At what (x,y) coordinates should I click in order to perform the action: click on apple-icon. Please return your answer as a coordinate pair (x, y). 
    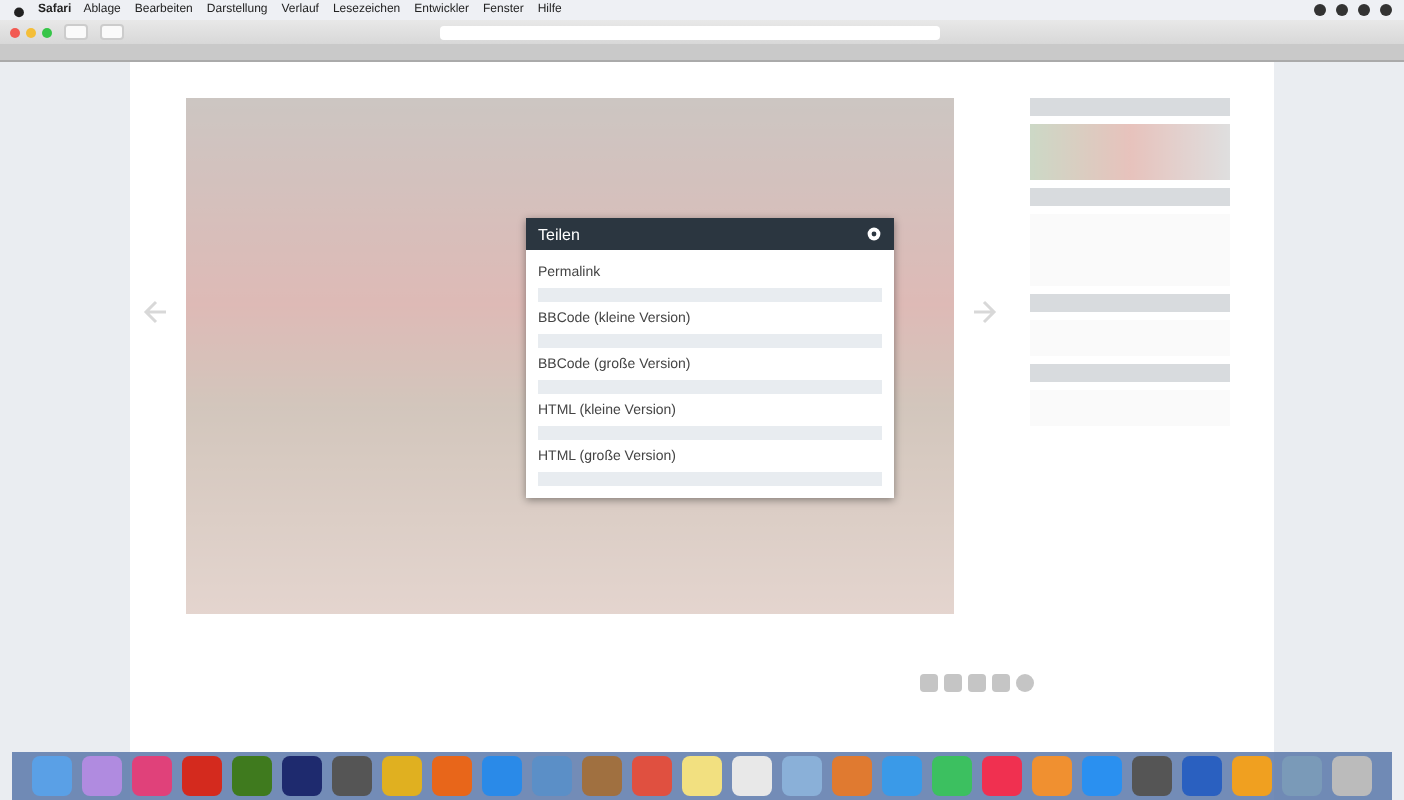
    Looking at the image, I should click on (19, 10).